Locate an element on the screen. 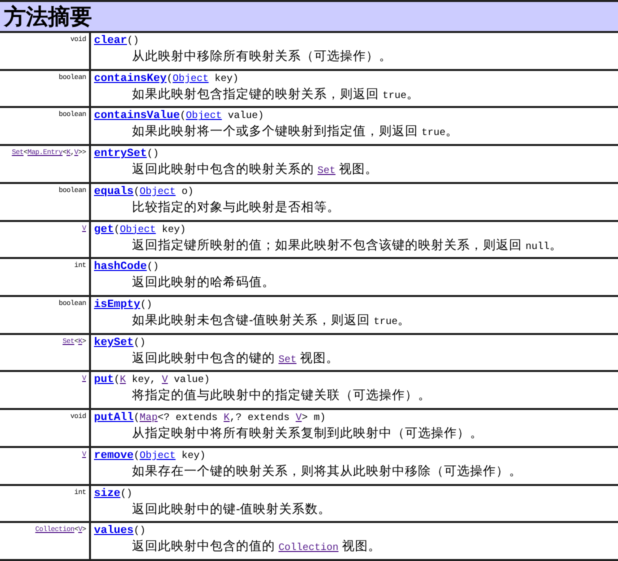 This screenshot has height=561, width=618. code-text: ,? extends is located at coordinates (260, 419).